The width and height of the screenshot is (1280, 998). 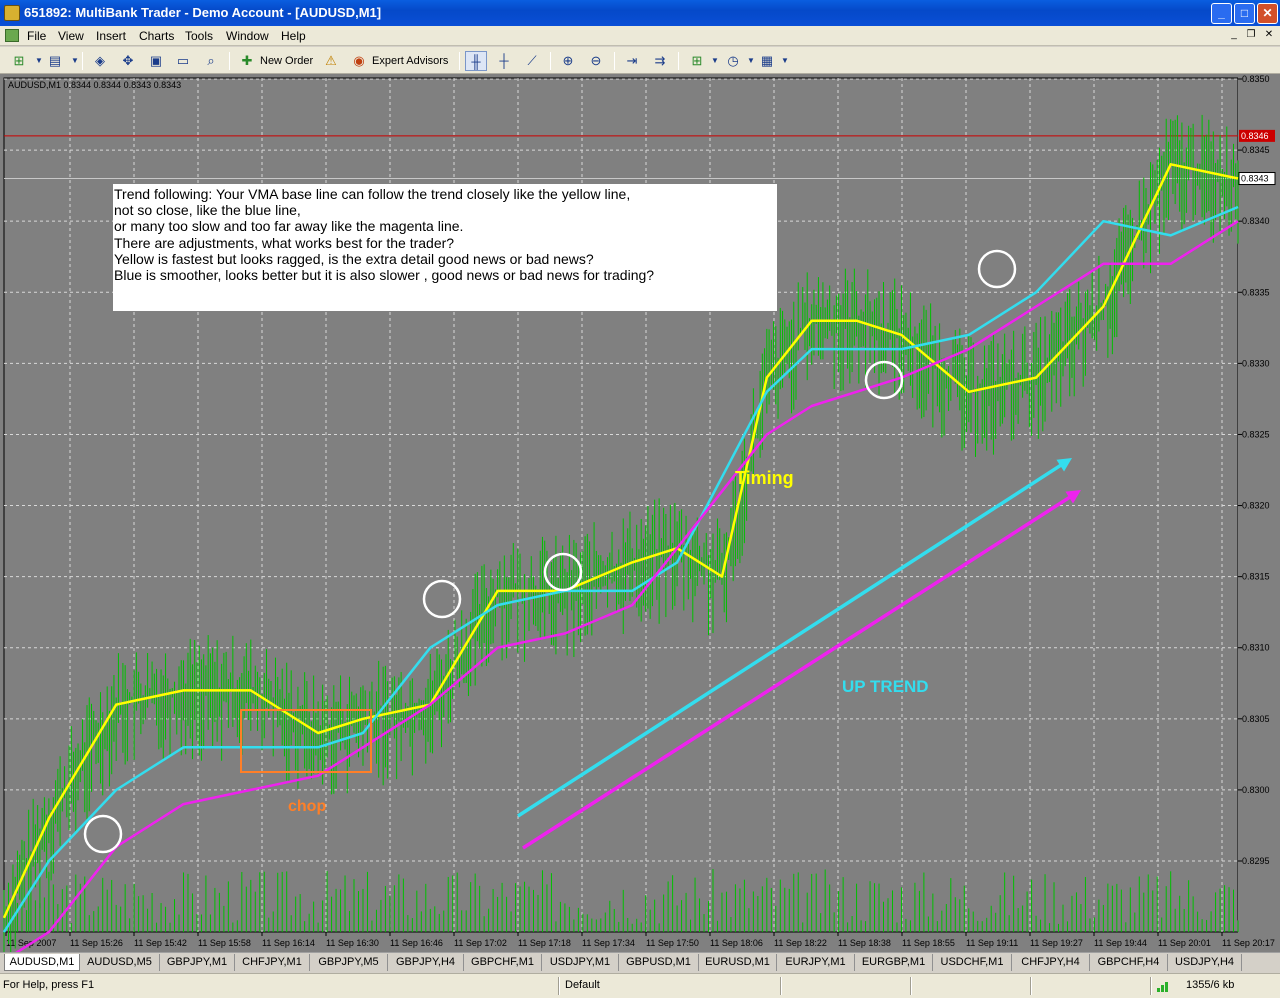 I want to click on connection-icon, so click(x=1163, y=986).